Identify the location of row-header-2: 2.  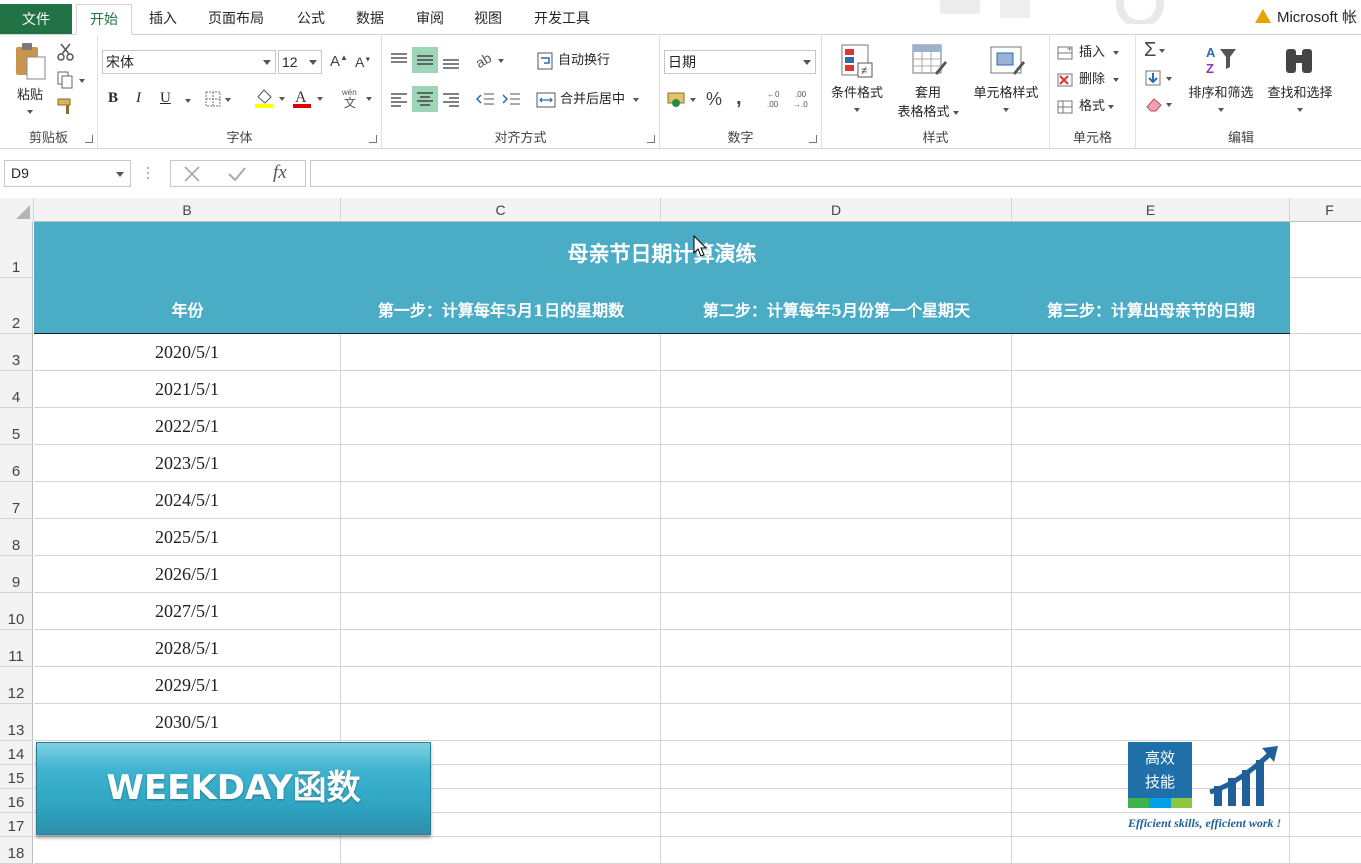
(16, 306).